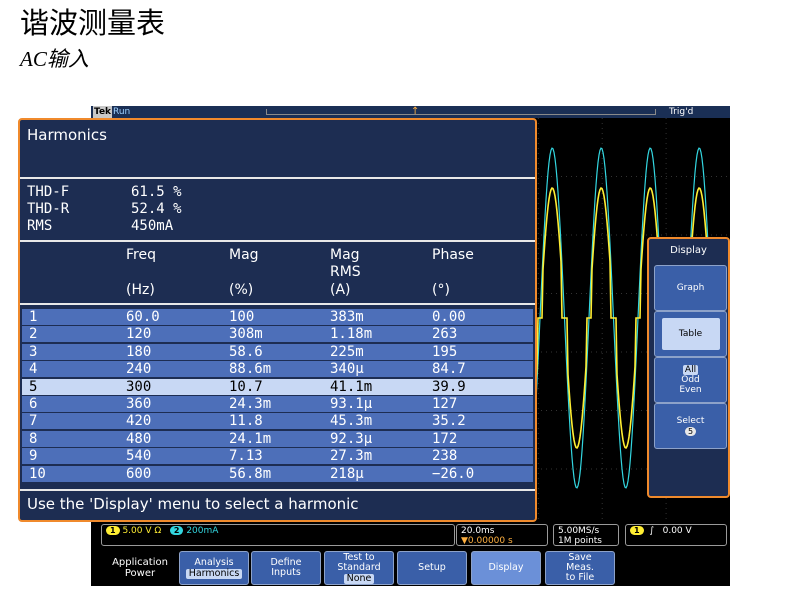  What do you see at coordinates (445, 403) in the screenshot?
I see `cell-phase: 127` at bounding box center [445, 403].